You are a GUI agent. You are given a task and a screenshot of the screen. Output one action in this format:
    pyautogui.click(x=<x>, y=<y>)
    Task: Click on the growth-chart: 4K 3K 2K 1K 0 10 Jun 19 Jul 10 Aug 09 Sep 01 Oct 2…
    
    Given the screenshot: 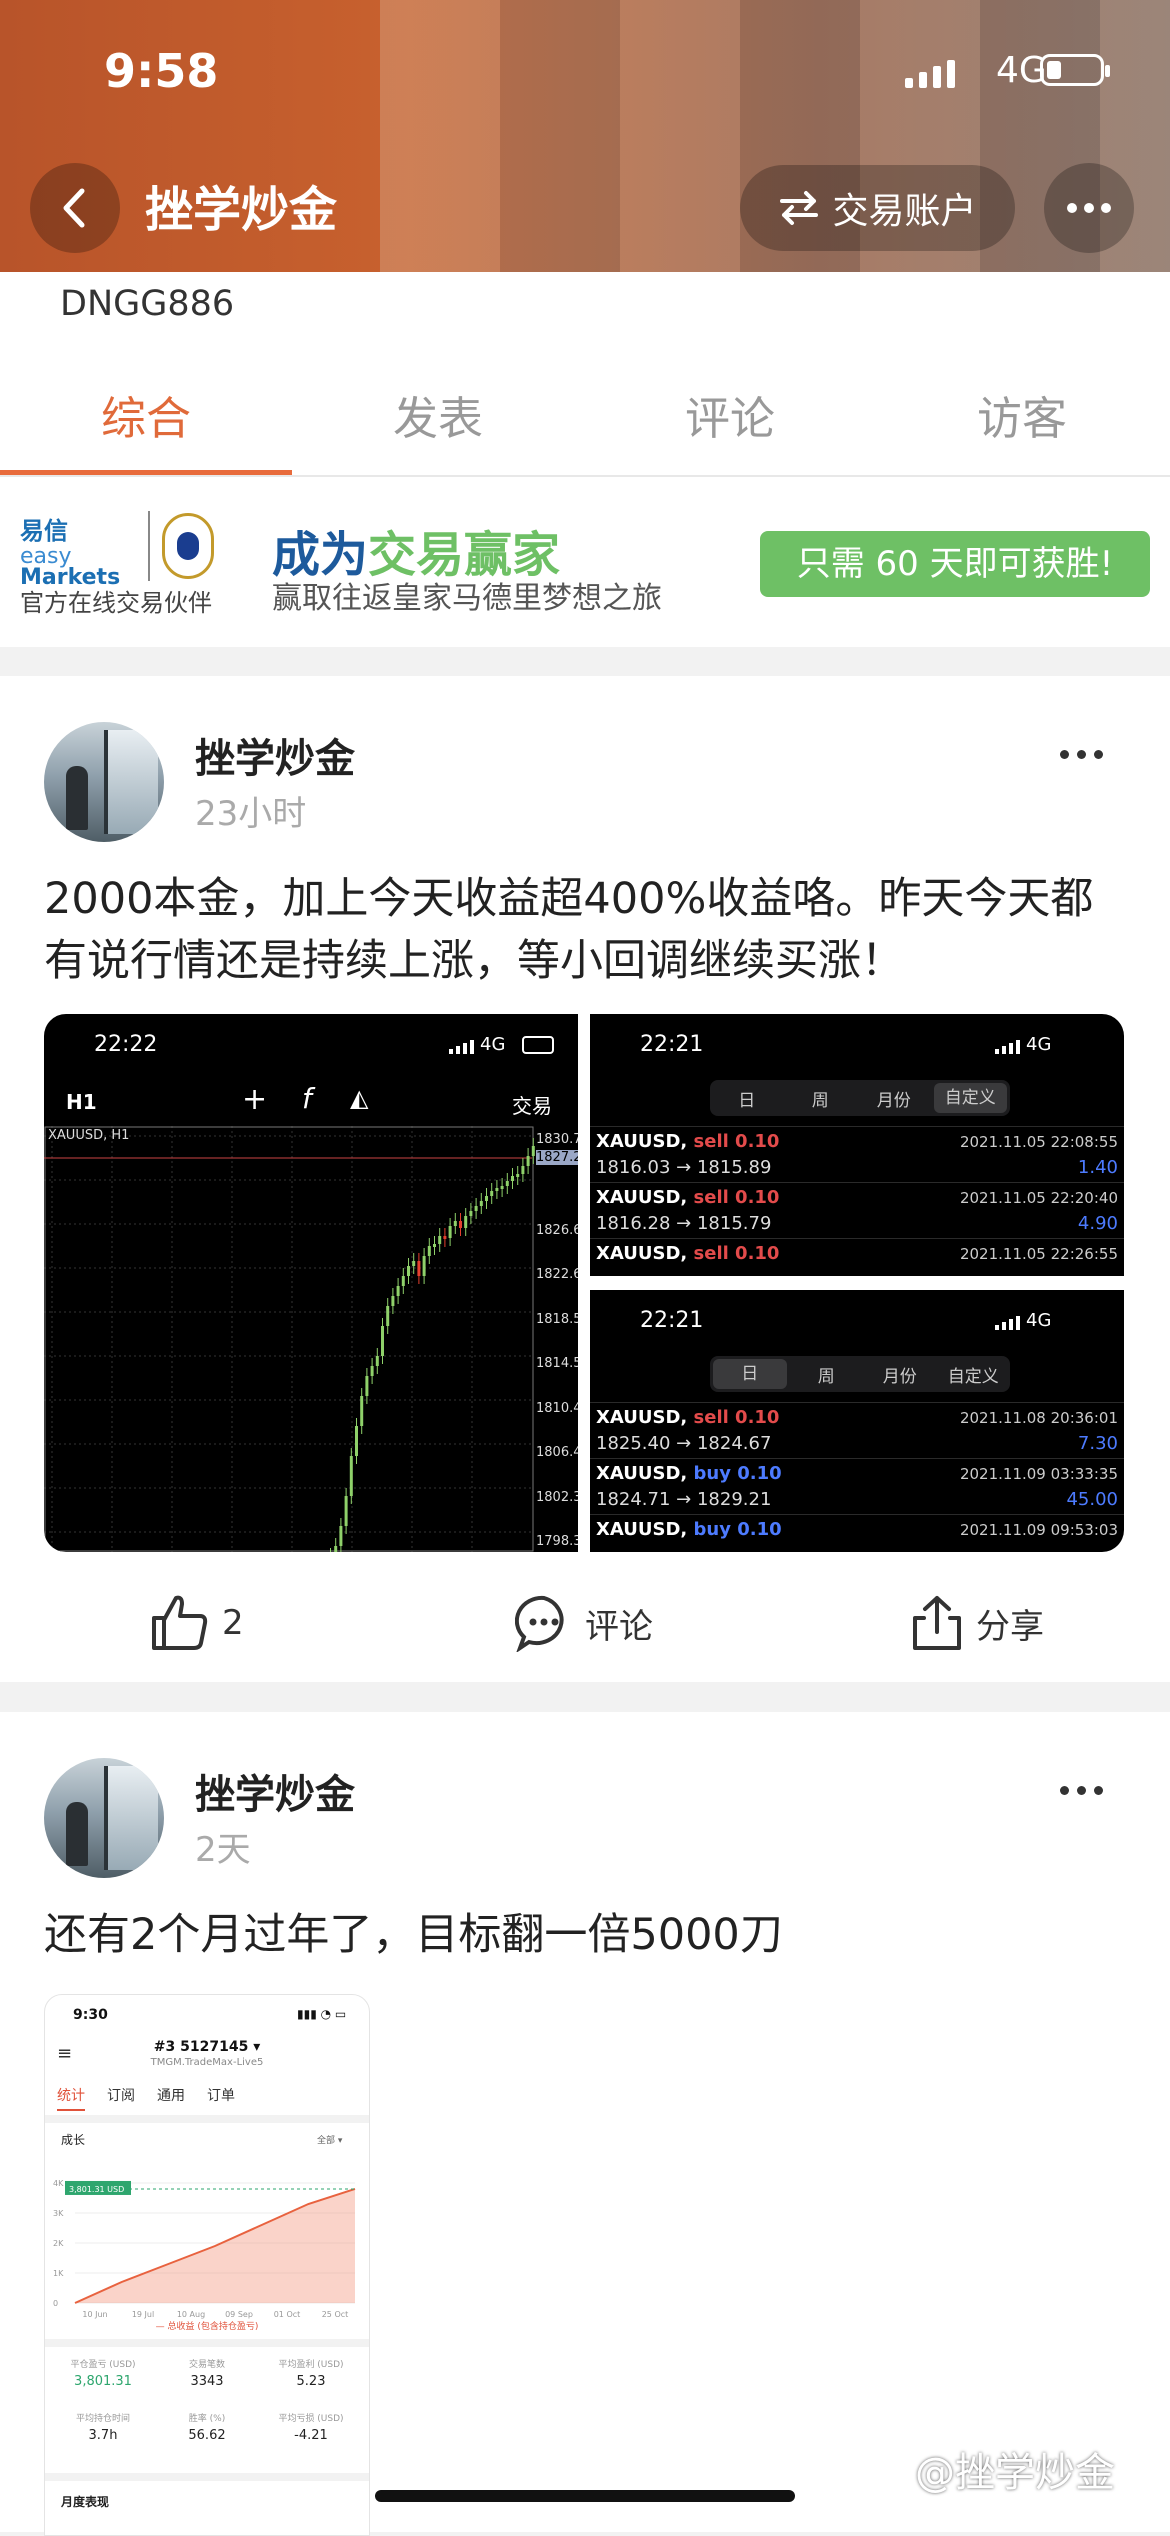 What is the action you would take?
    pyautogui.click(x=204, y=2249)
    